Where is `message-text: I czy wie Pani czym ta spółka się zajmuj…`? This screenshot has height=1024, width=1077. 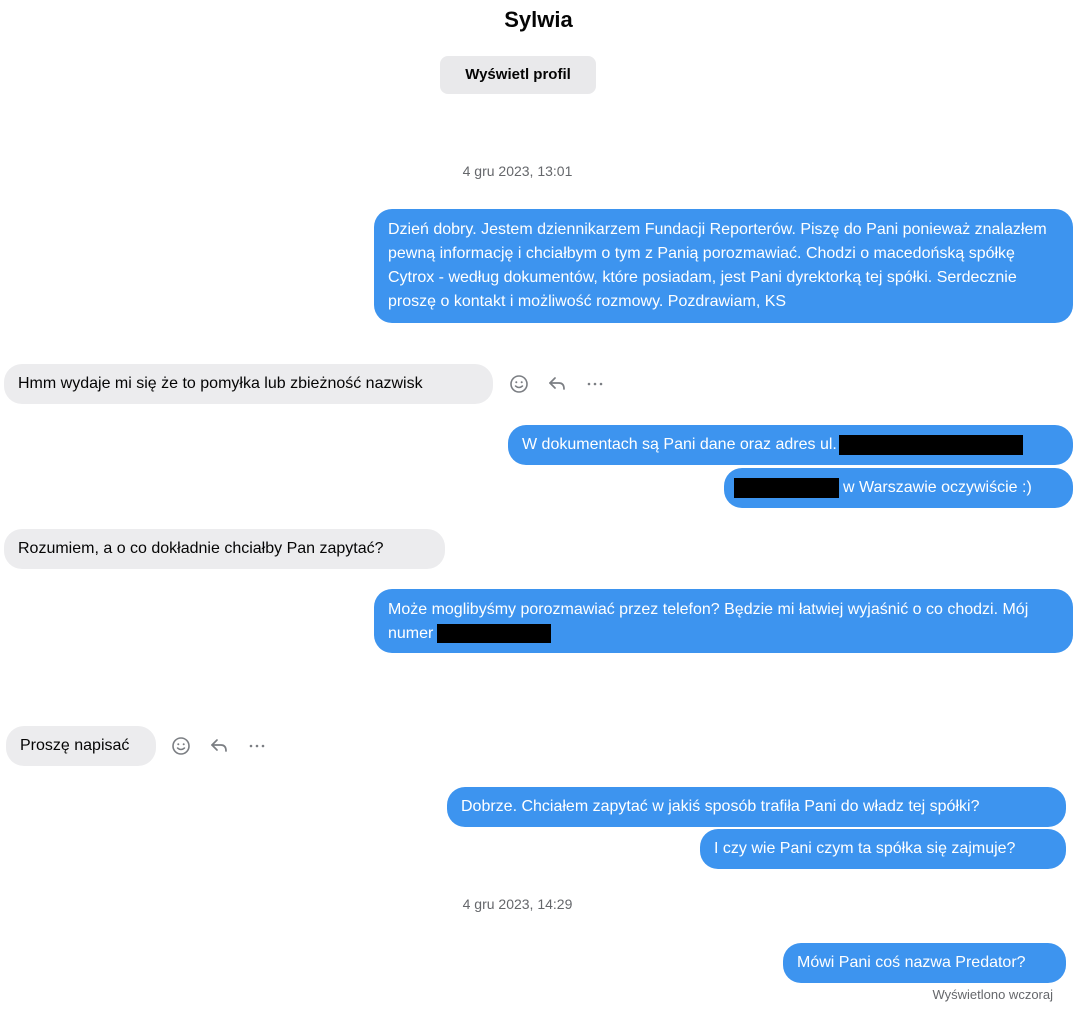 message-text: I czy wie Pani czym ta spółka się zajmuj… is located at coordinates (865, 848).